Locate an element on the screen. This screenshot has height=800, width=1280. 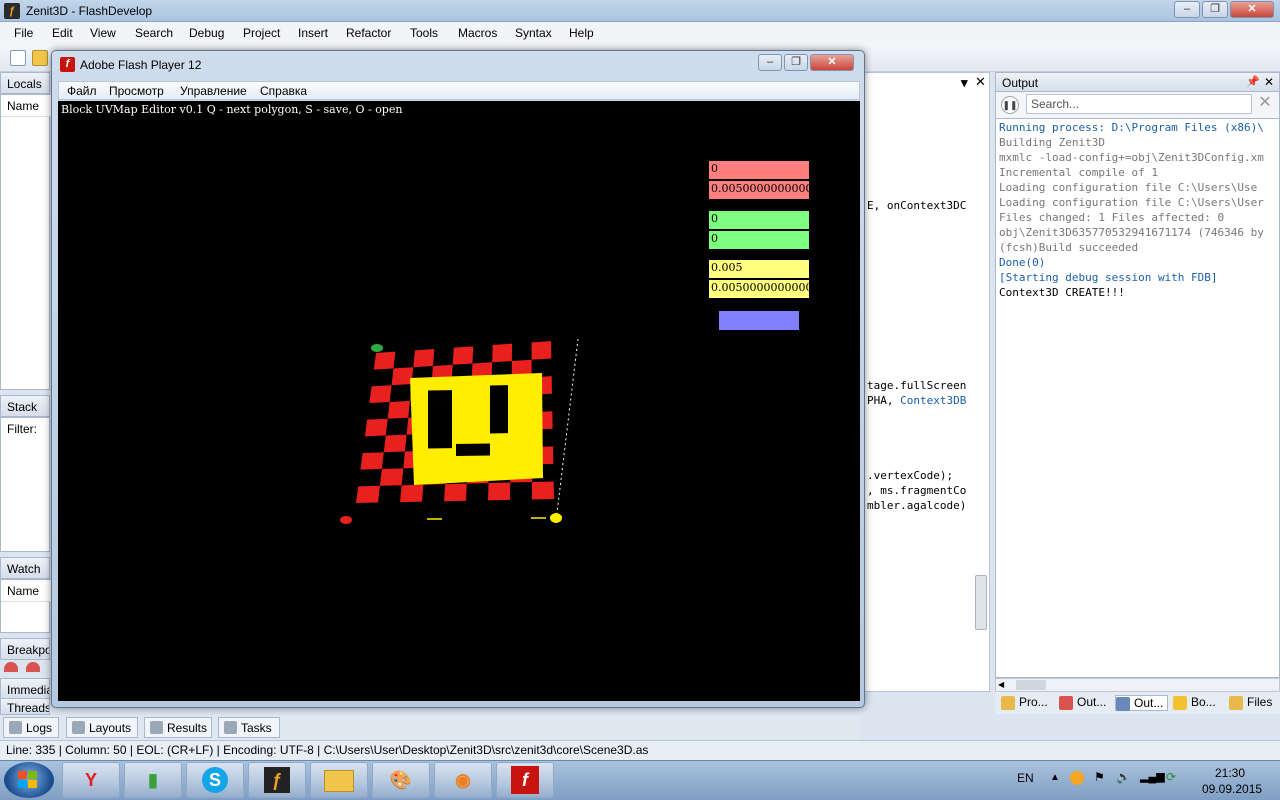
fp-close-button: ✕ is located at coordinates (832, 62).